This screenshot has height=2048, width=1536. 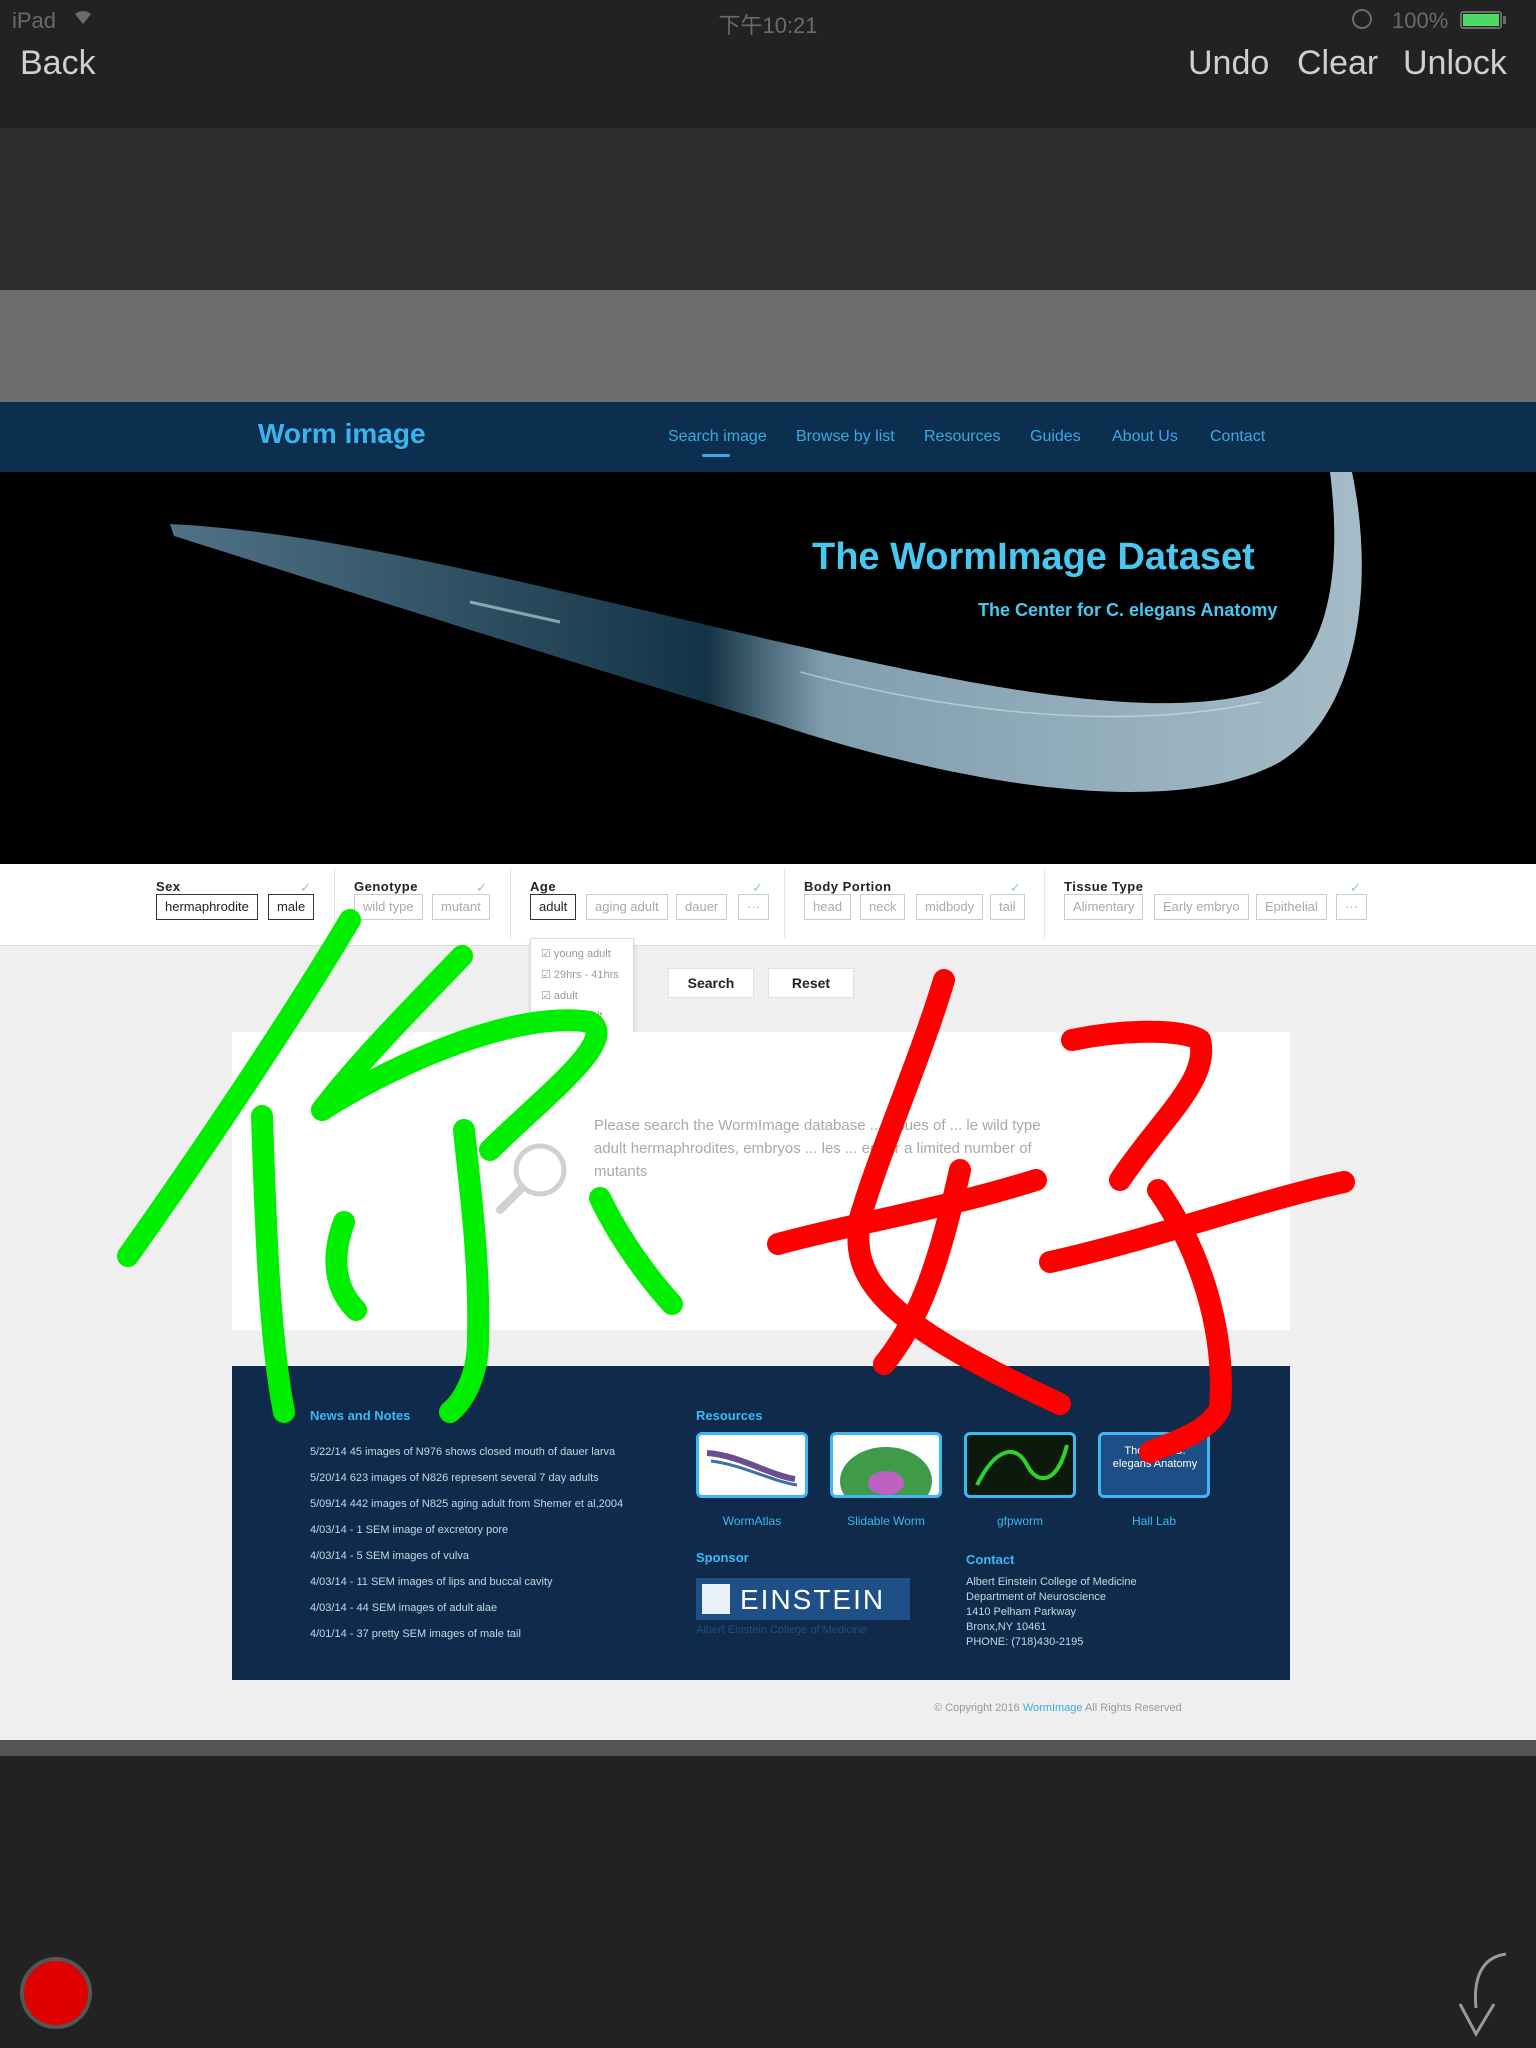 What do you see at coordinates (886, 1521) in the screenshot?
I see `resource-label-slidable-worm: Slidable Worm` at bounding box center [886, 1521].